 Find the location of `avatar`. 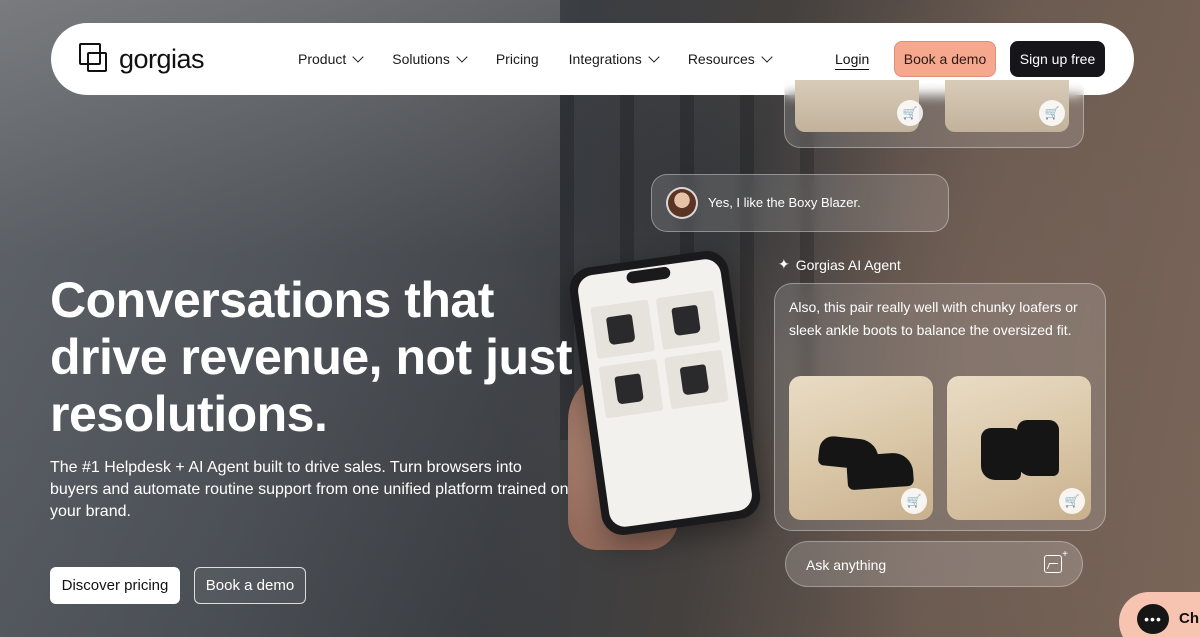

avatar is located at coordinates (682, 203).